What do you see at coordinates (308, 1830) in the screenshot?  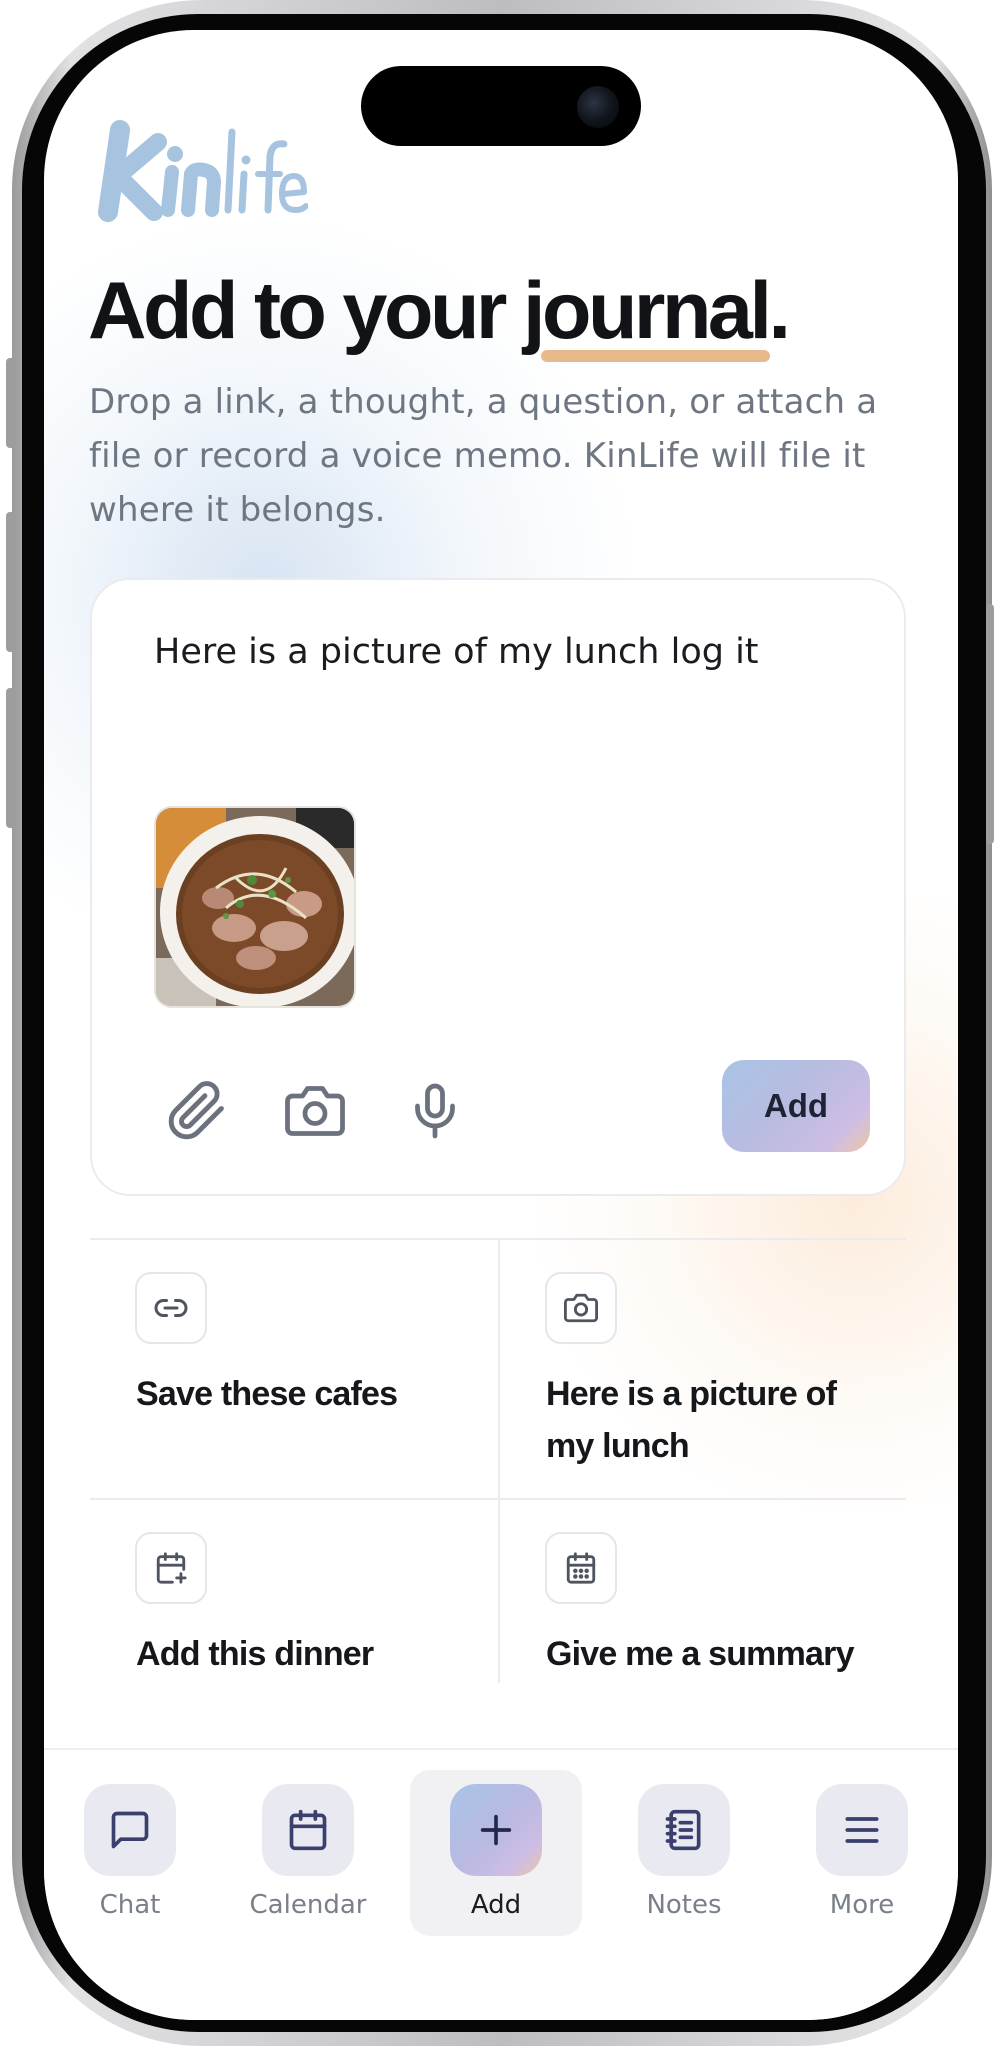 I see `calendar-icon` at bounding box center [308, 1830].